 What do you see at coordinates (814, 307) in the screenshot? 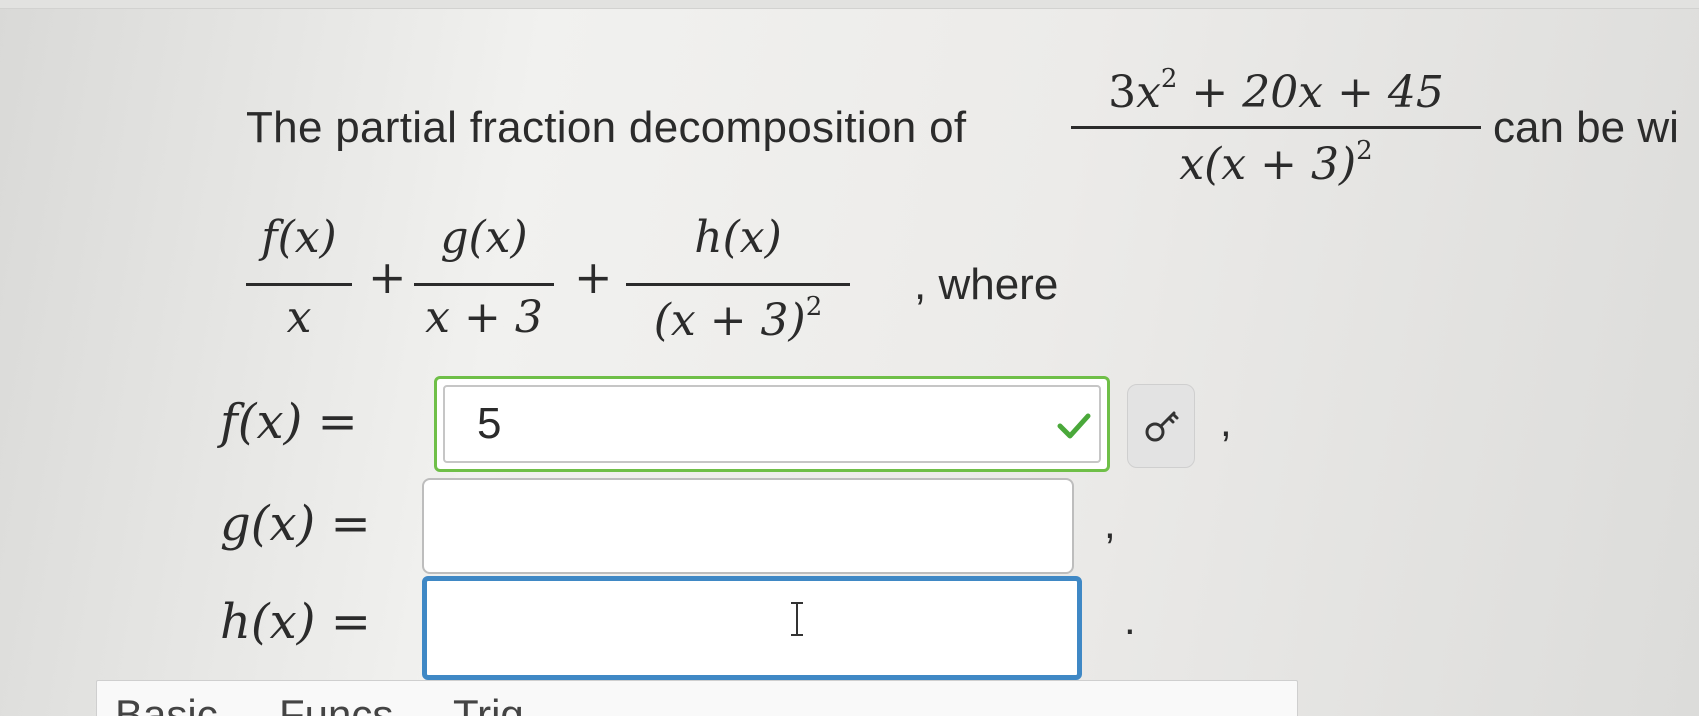
I see `term3-denominator-exponent: 2` at bounding box center [814, 307].